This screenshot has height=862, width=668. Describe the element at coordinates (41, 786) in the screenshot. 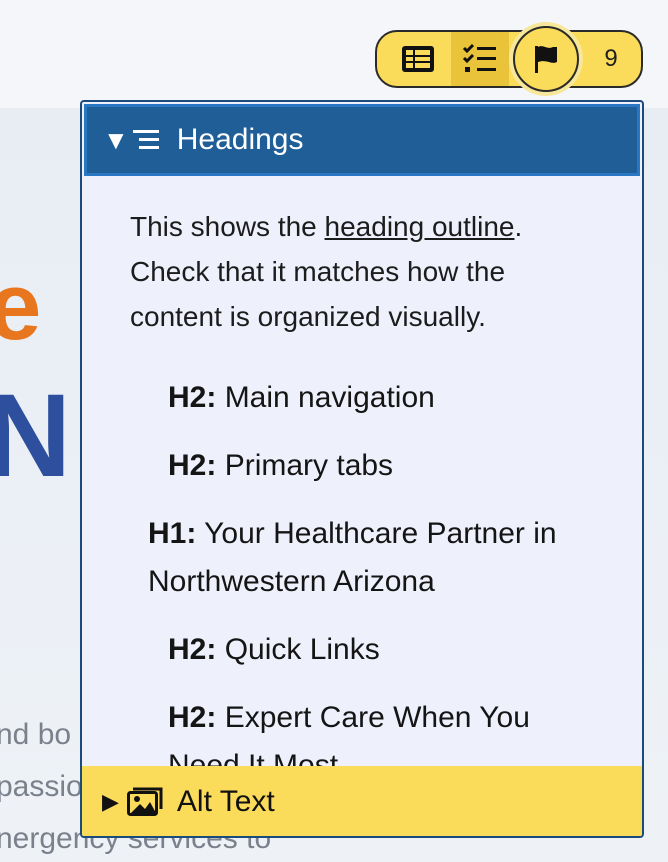

I see `body-text-line-2: passio` at that location.